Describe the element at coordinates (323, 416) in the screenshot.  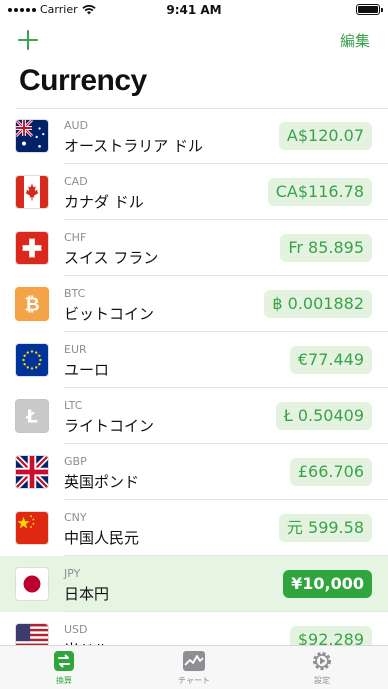
I see `currency-amount: Ł 0.50409` at that location.